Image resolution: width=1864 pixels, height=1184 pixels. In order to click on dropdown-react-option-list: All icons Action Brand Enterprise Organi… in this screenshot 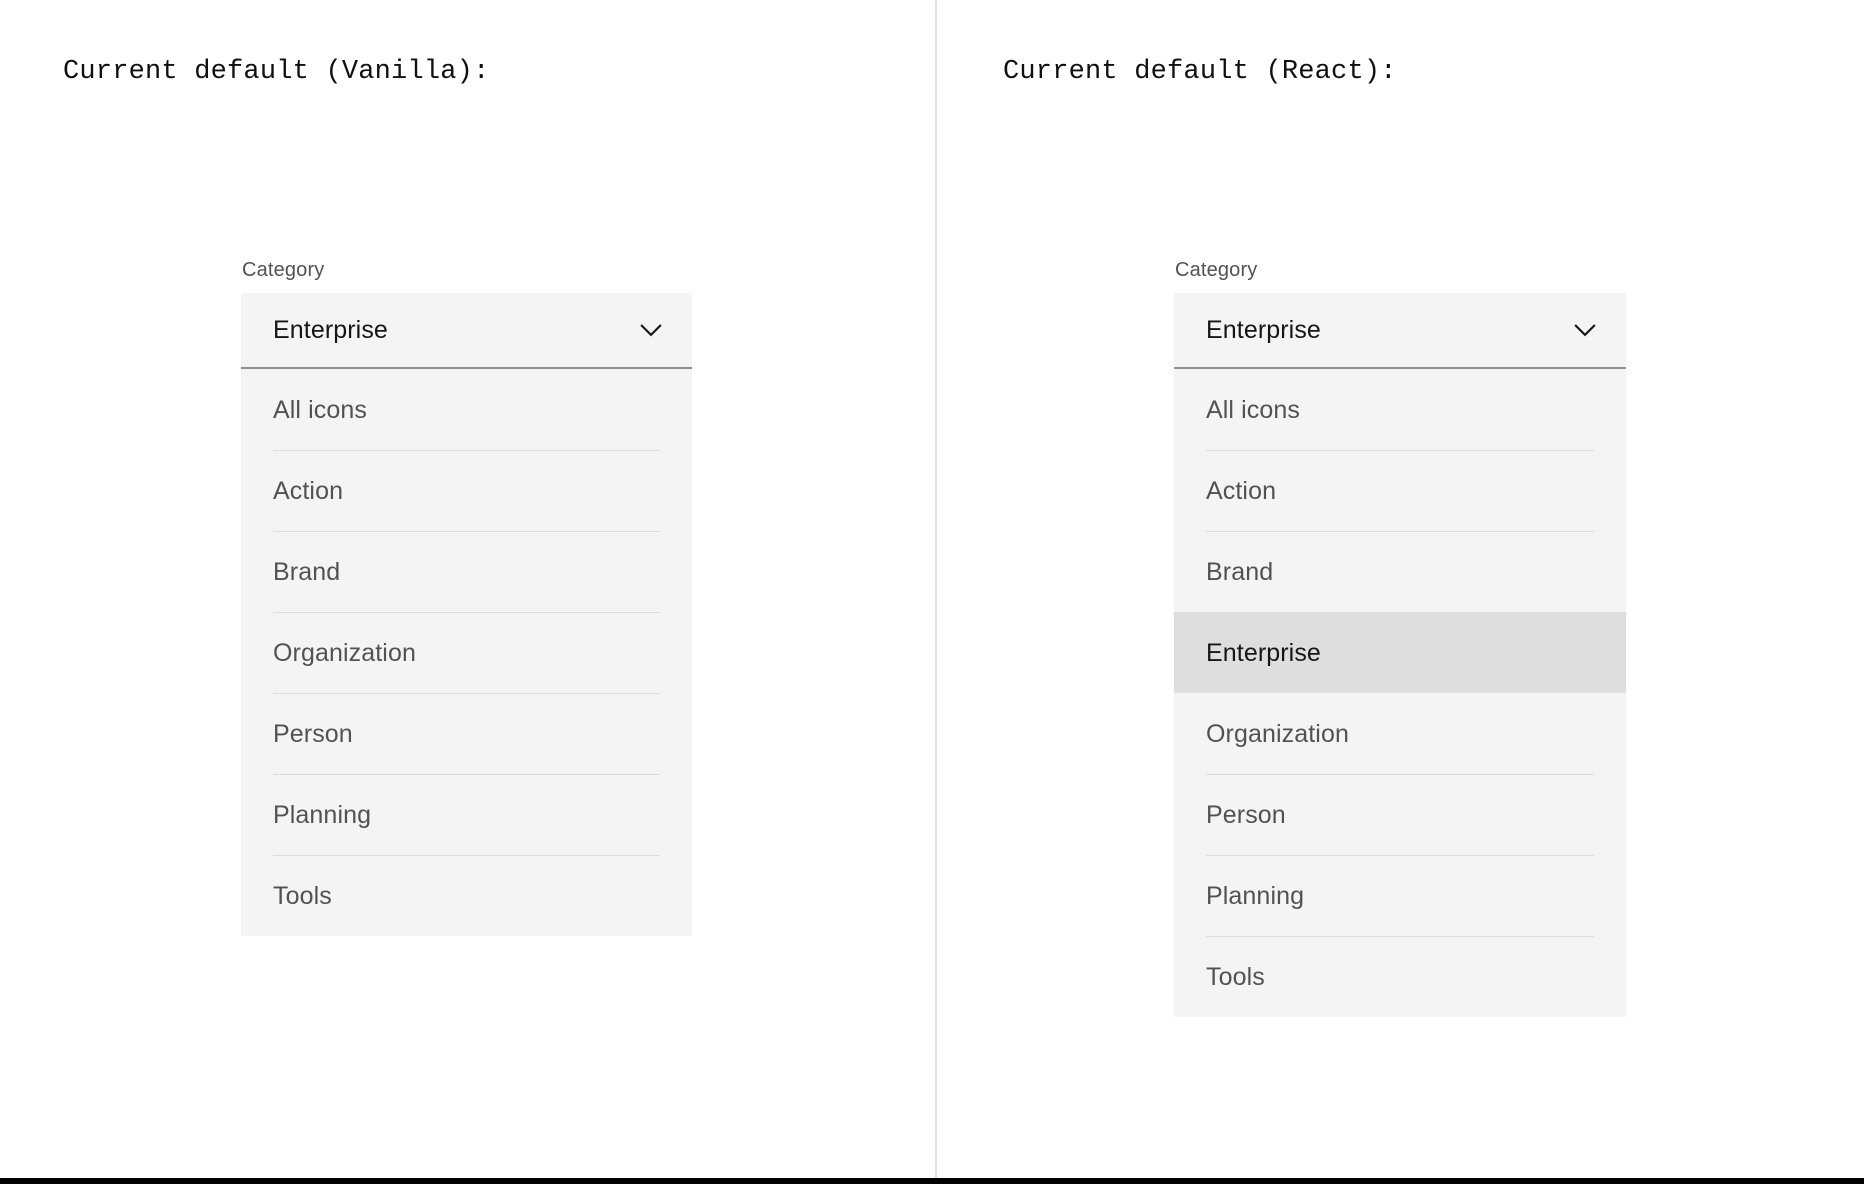, I will do `click(1400, 693)`.